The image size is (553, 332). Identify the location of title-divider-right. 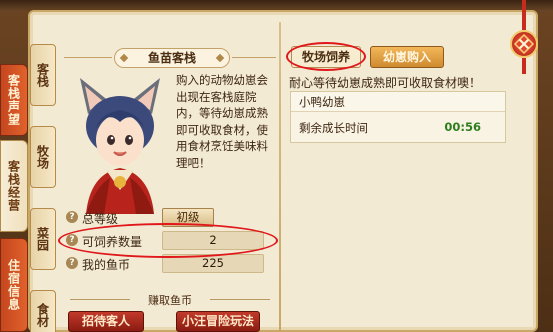
(254, 57).